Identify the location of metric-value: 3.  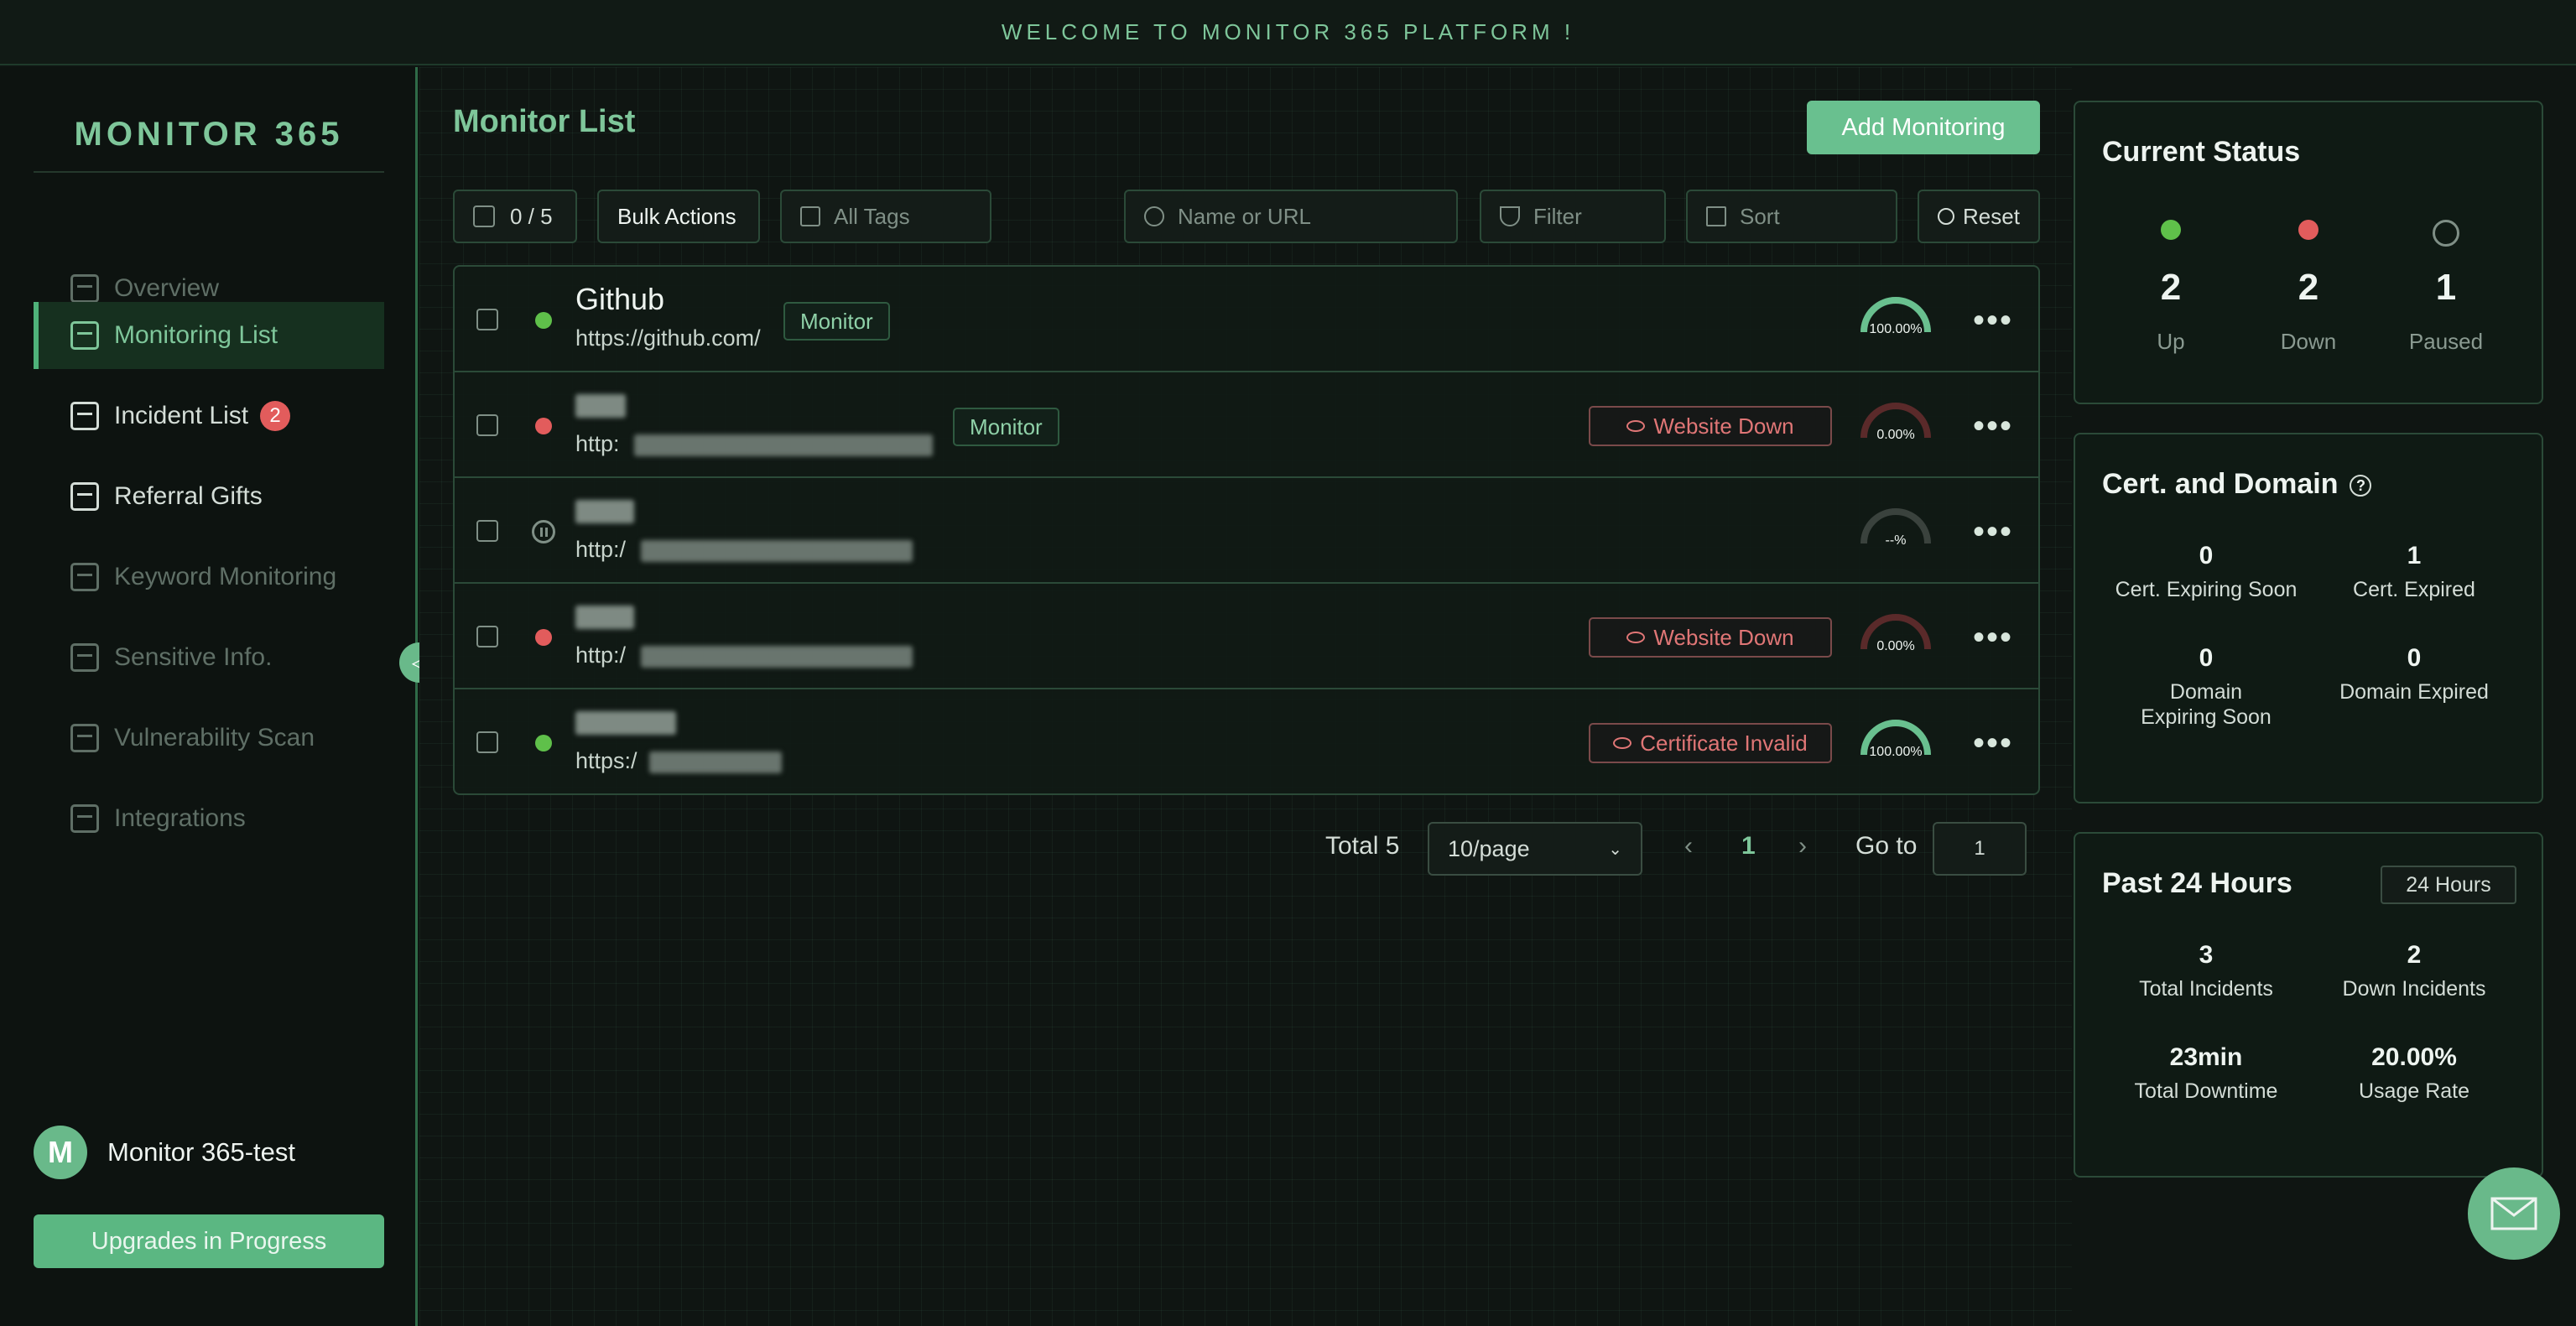
(2206, 955).